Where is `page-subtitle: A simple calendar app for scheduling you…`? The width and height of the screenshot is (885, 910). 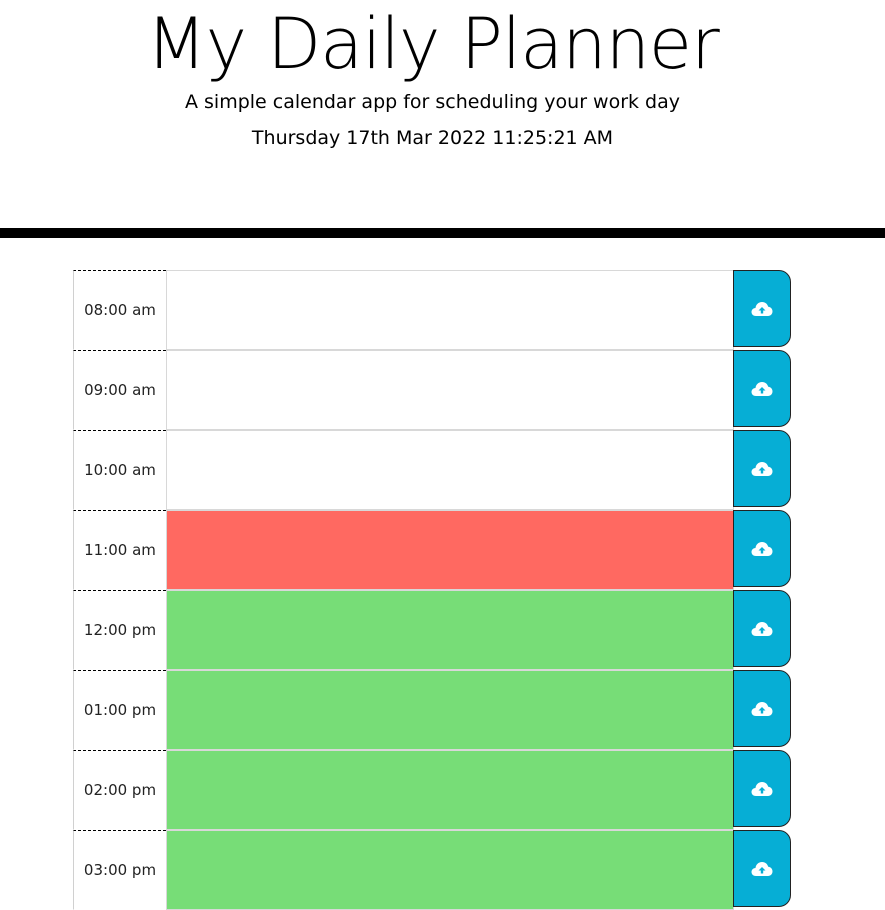 page-subtitle: A simple calendar app for scheduling you… is located at coordinates (432, 102).